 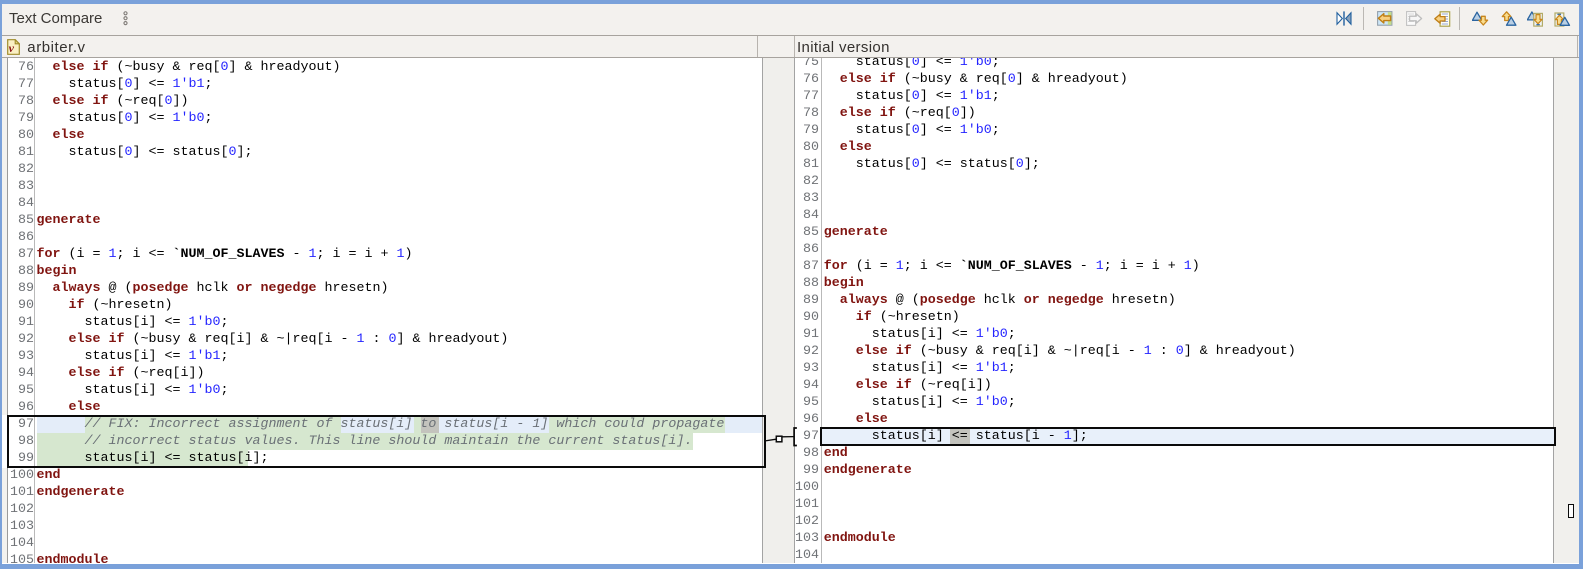 I want to click on svg-text: v, so click(x=12, y=48).